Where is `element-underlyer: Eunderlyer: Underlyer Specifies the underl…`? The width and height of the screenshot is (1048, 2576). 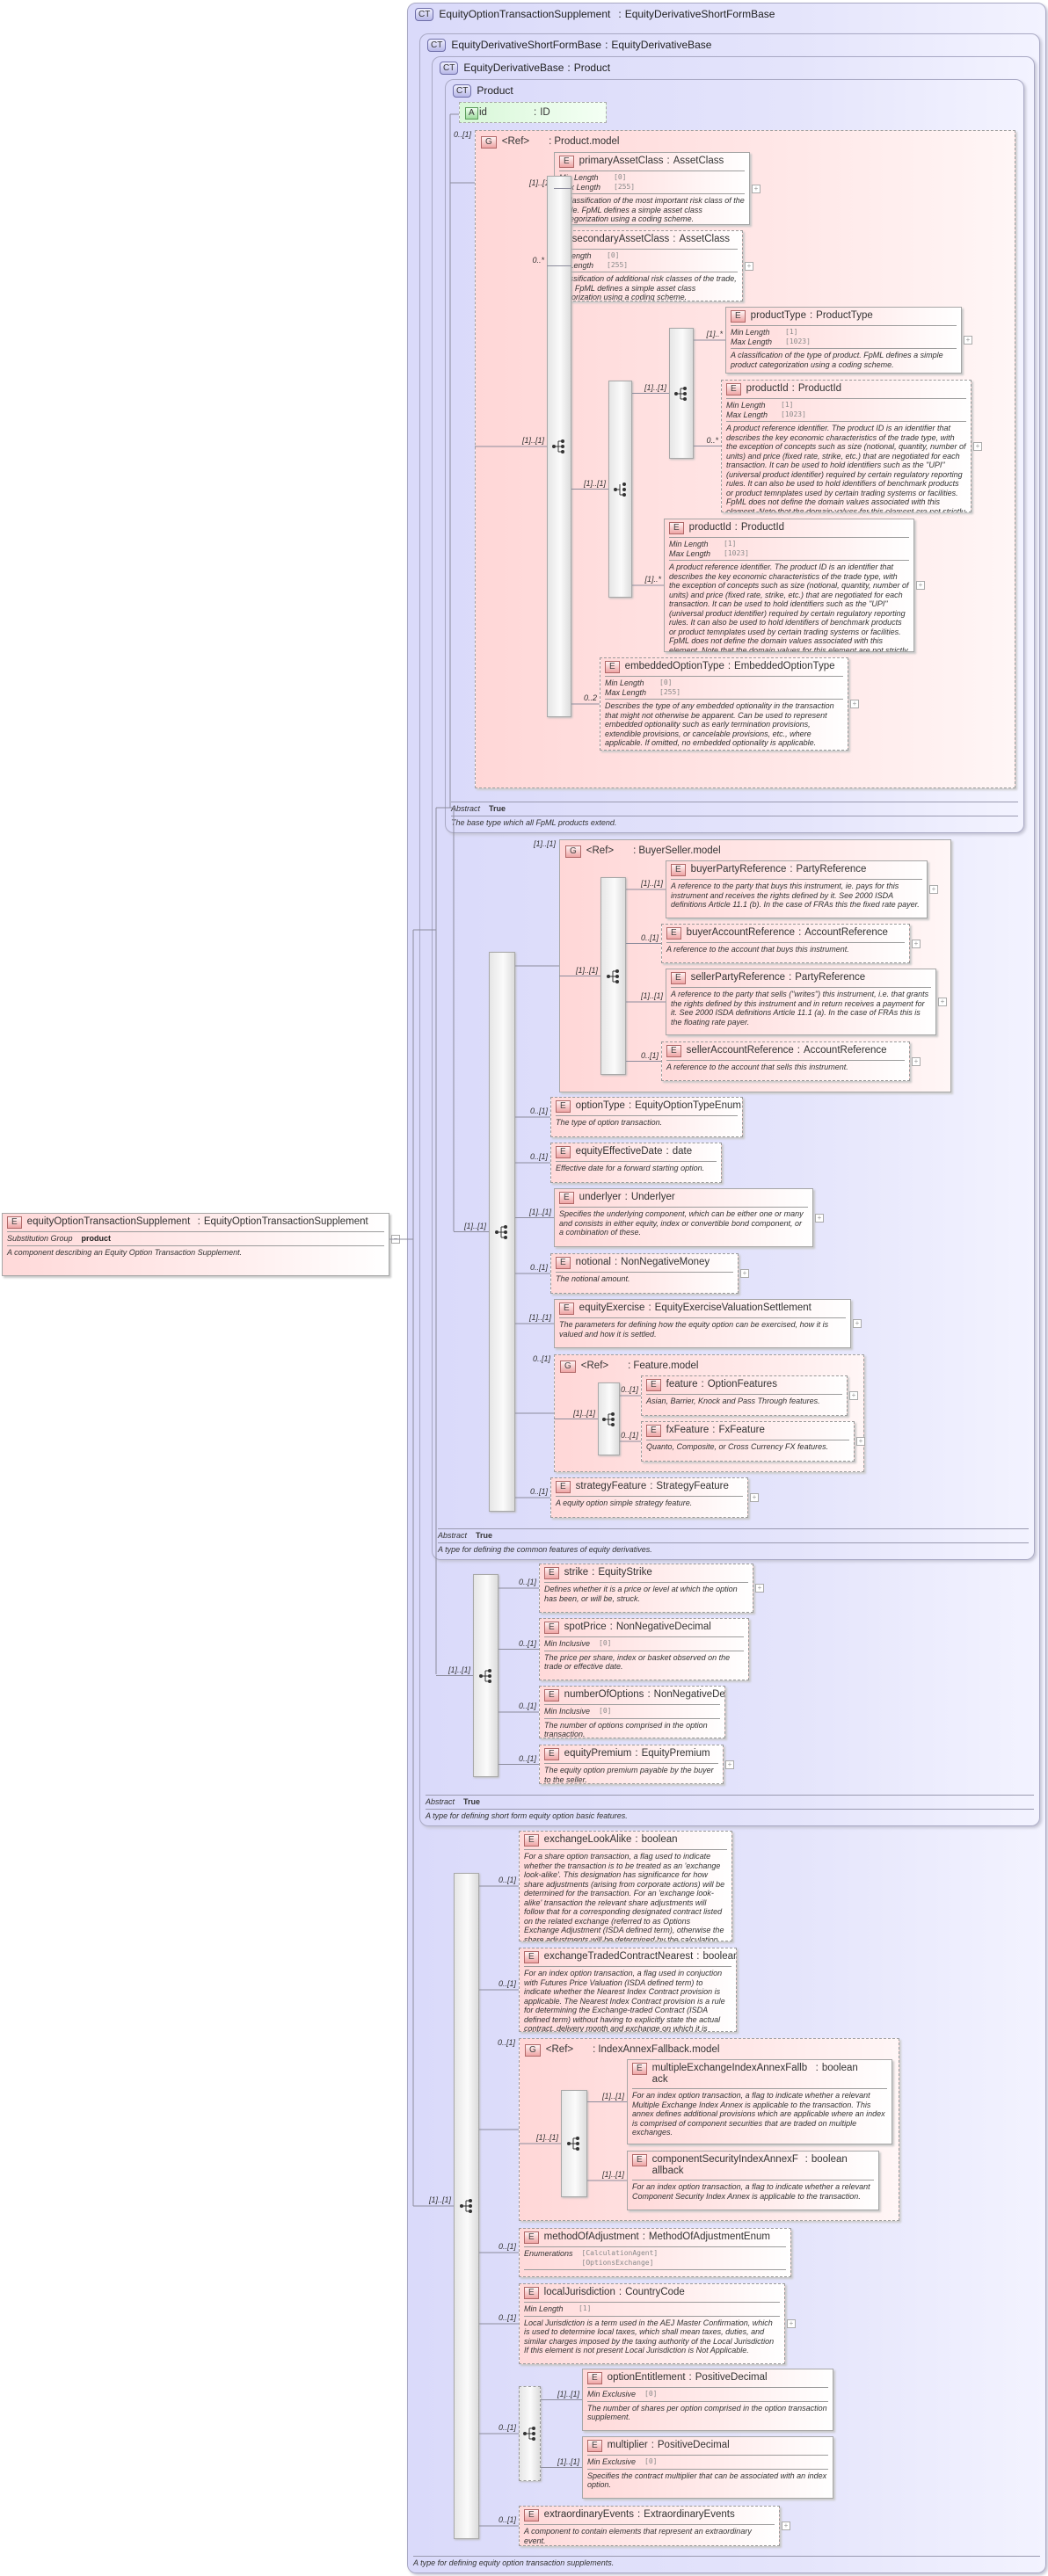 element-underlyer: Eunderlyer: Underlyer Specifies the underl… is located at coordinates (683, 1217).